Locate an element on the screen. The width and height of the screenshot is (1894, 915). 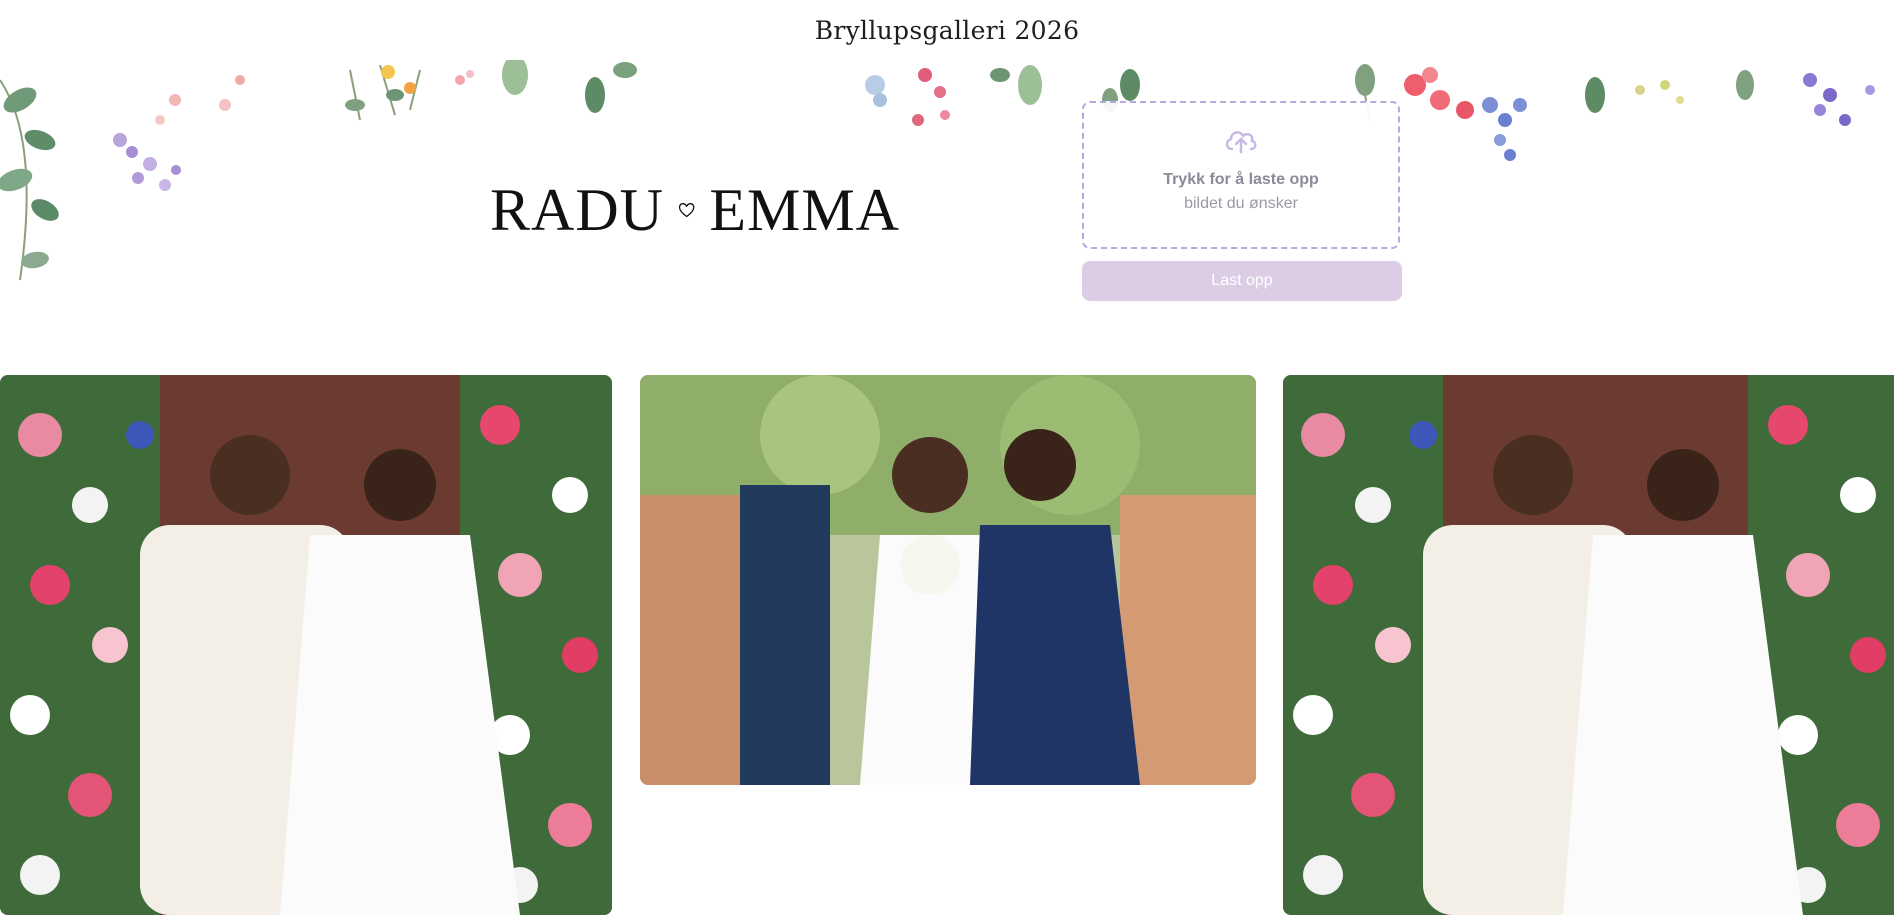
site-title: Bryllupsgalleri 2026 is located at coordinates (947, 30).